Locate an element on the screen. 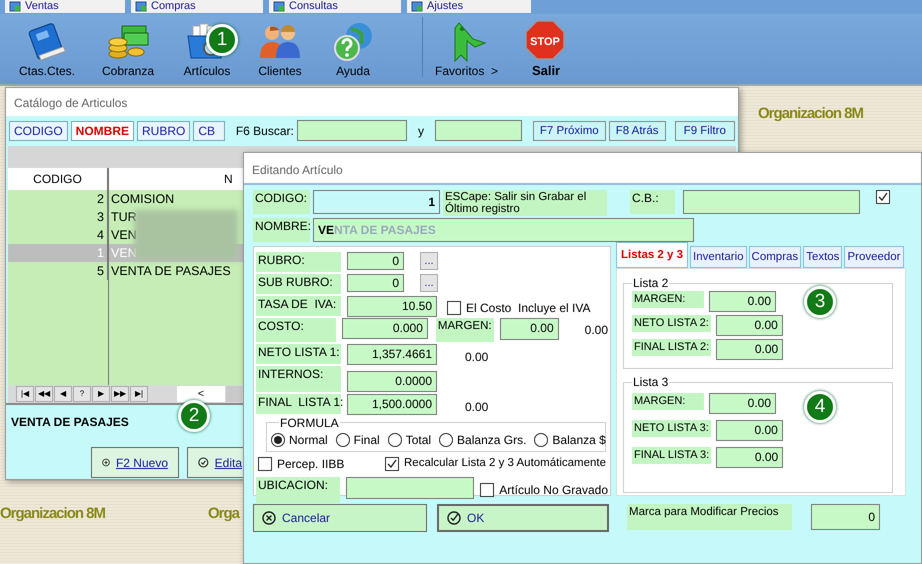 This screenshot has height=564, width=922. toolbar-button: Ctas.Ctes. is located at coordinates (47, 50).